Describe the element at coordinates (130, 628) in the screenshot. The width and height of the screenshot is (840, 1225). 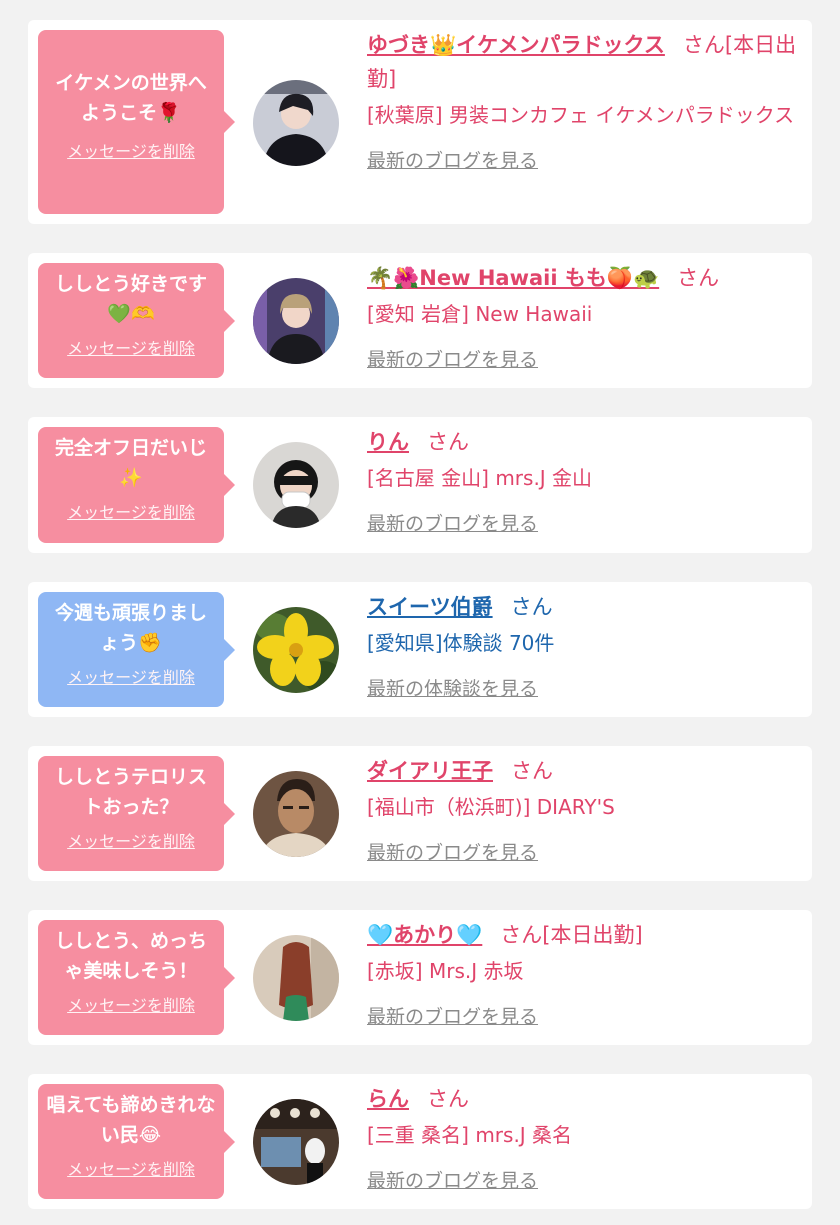
I see `bubble-message-text: 今週も頑張りましょう✊` at that location.